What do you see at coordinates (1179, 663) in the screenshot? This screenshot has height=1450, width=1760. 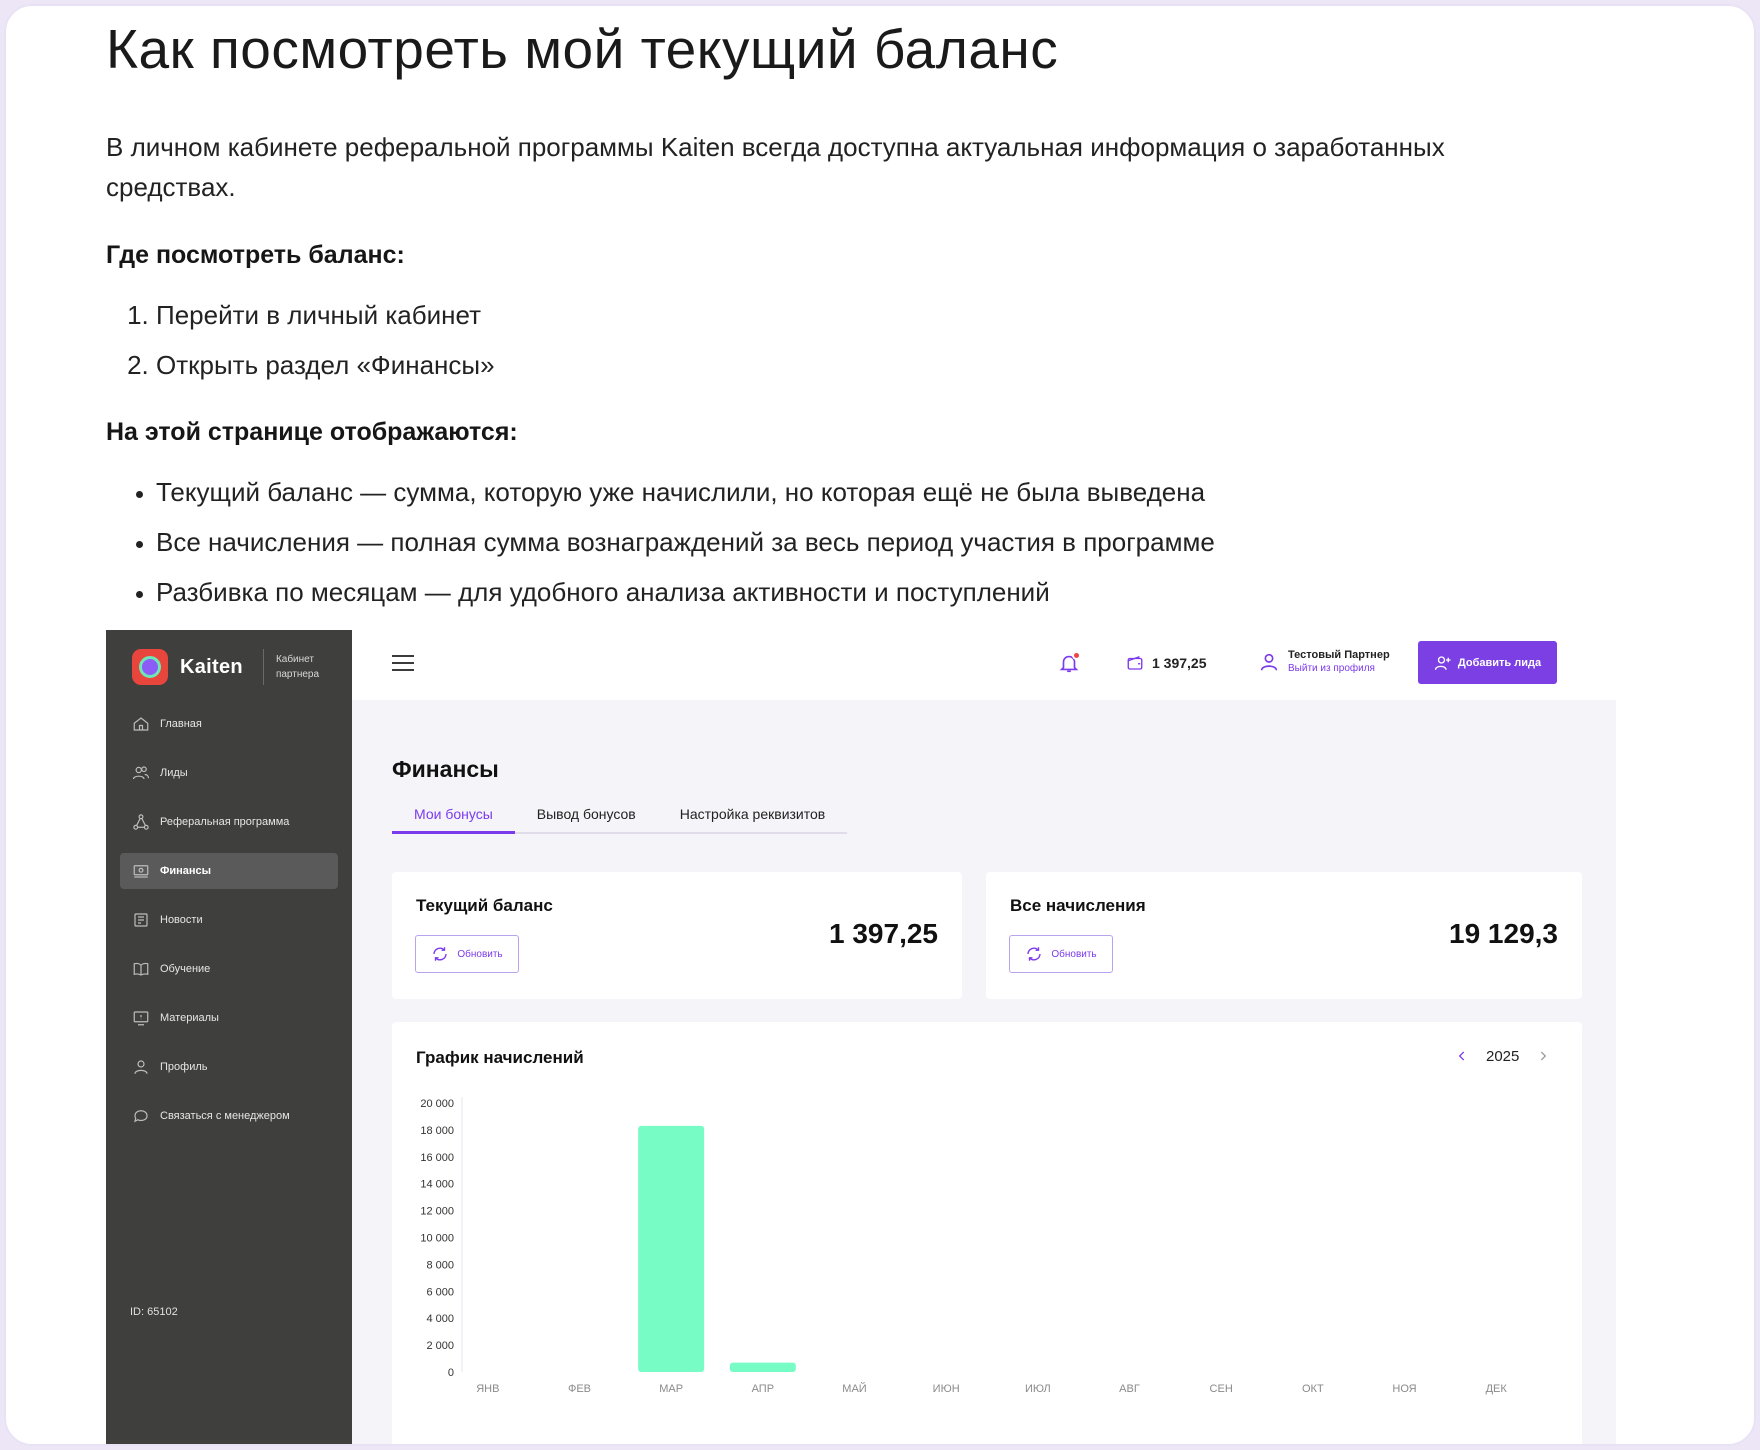 I see `wallet-balance-value: 1 397,25` at bounding box center [1179, 663].